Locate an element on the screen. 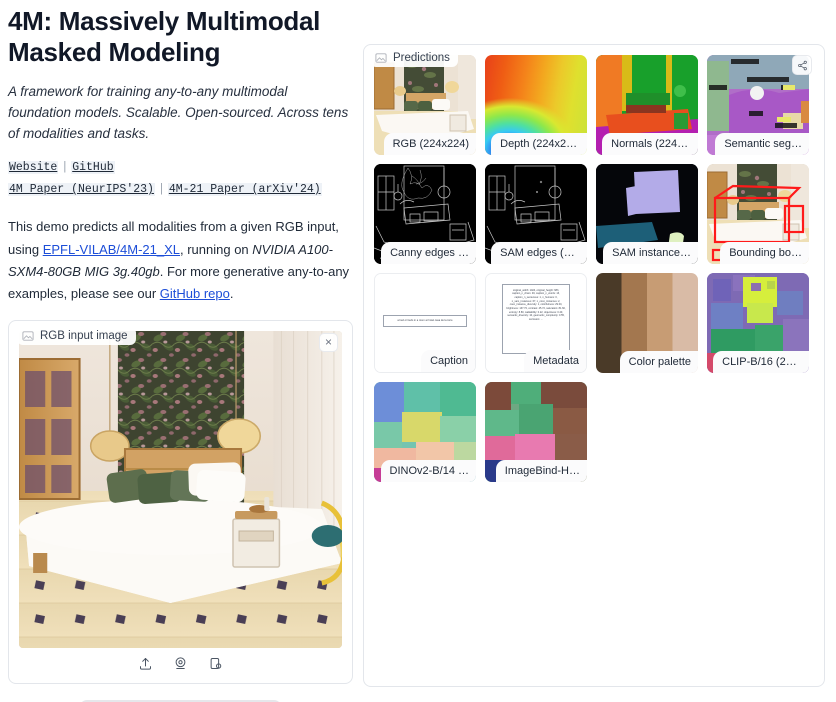 The width and height of the screenshot is (836, 702). desc-part-2: , running on is located at coordinates (216, 249).